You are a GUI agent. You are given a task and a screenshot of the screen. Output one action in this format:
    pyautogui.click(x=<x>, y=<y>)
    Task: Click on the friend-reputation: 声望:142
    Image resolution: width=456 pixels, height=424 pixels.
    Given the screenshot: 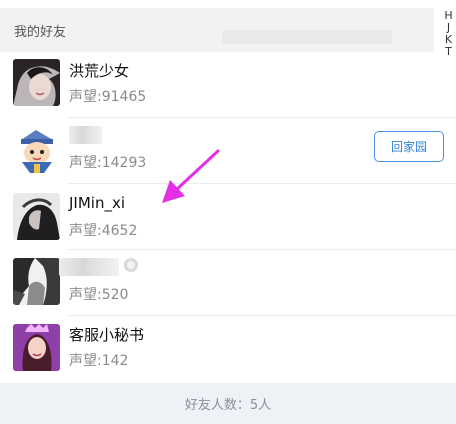 What is the action you would take?
    pyautogui.click(x=99, y=361)
    